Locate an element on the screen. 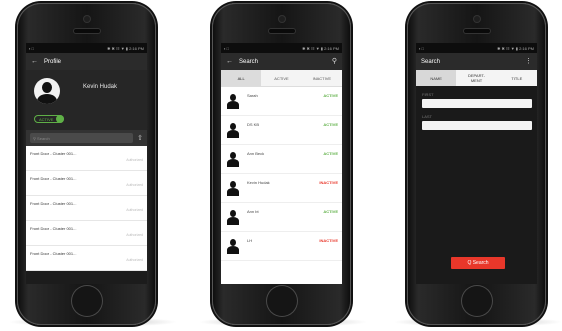 This screenshot has width=562, height=331. search-input: ⚲ Search is located at coordinates (82, 138).